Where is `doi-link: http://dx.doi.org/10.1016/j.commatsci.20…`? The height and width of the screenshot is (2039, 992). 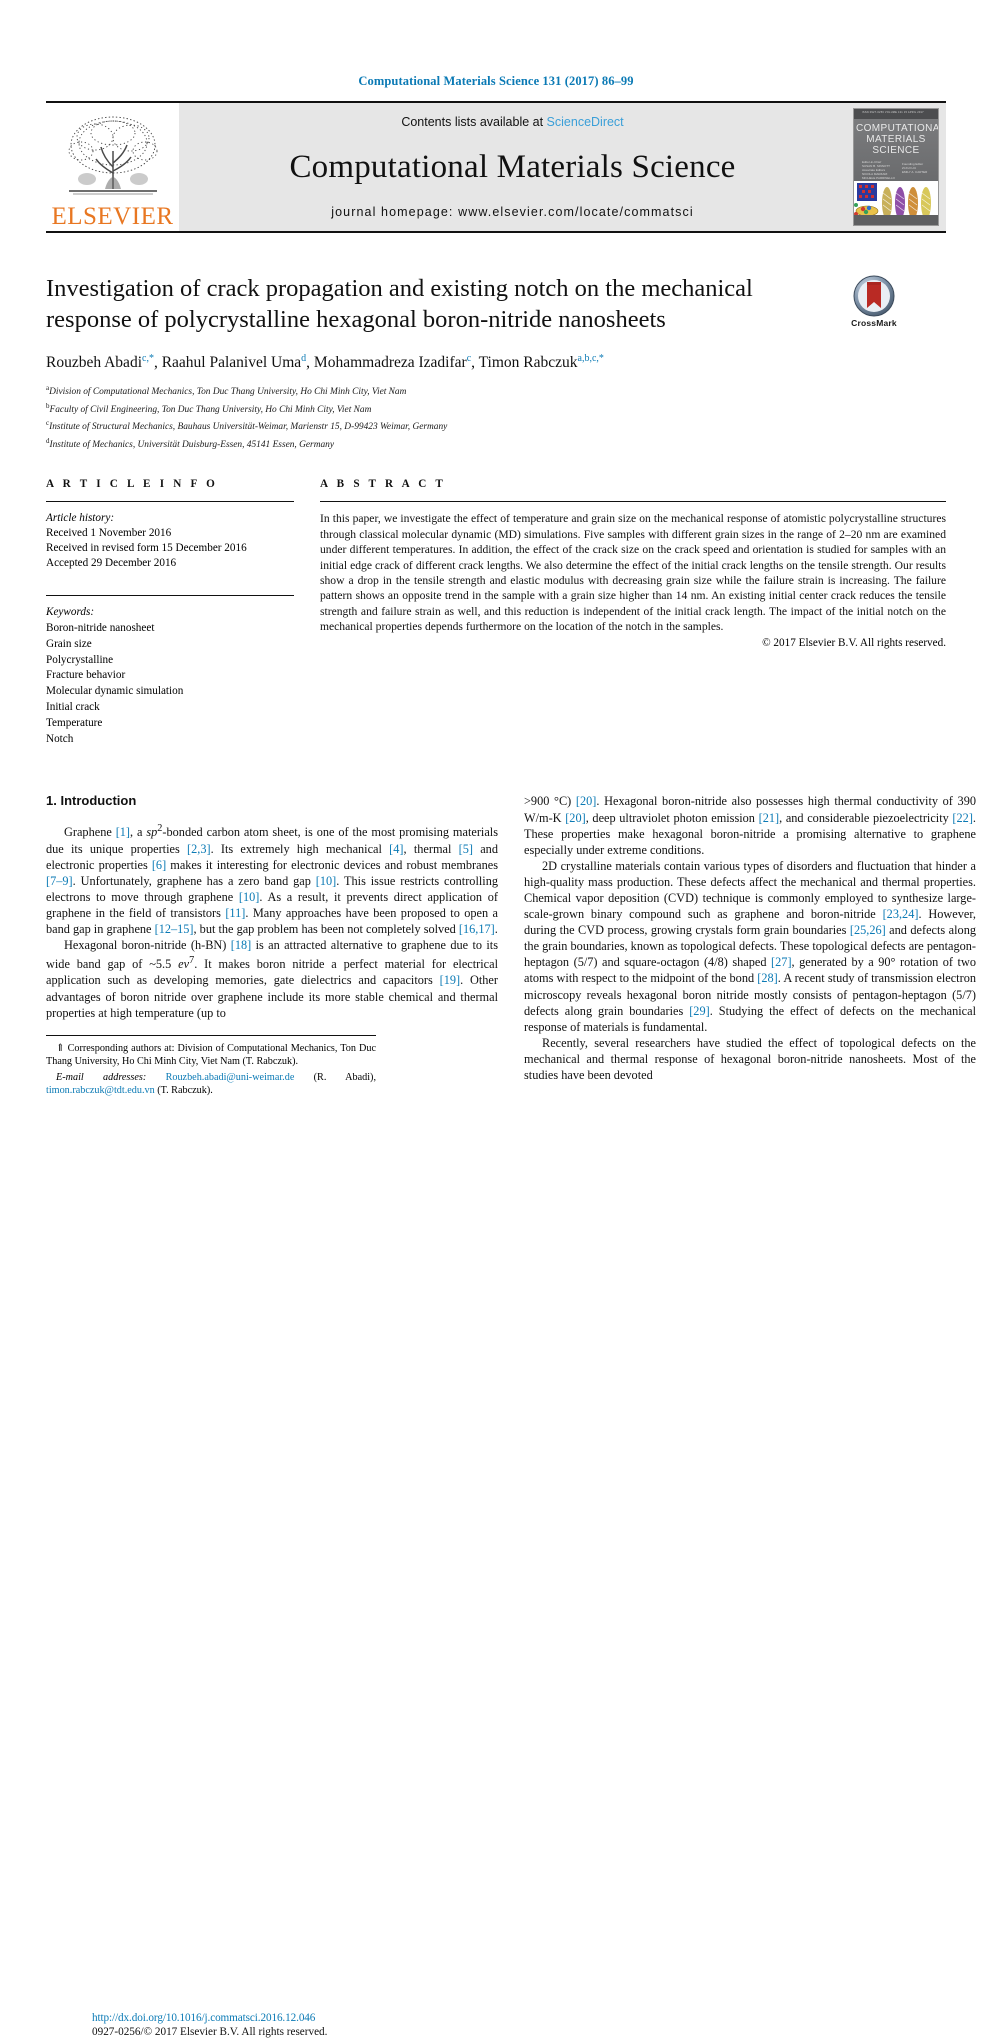
doi-link: http://dx.doi.org/10.1016/j.commatsci.20… is located at coordinates (318, 2018).